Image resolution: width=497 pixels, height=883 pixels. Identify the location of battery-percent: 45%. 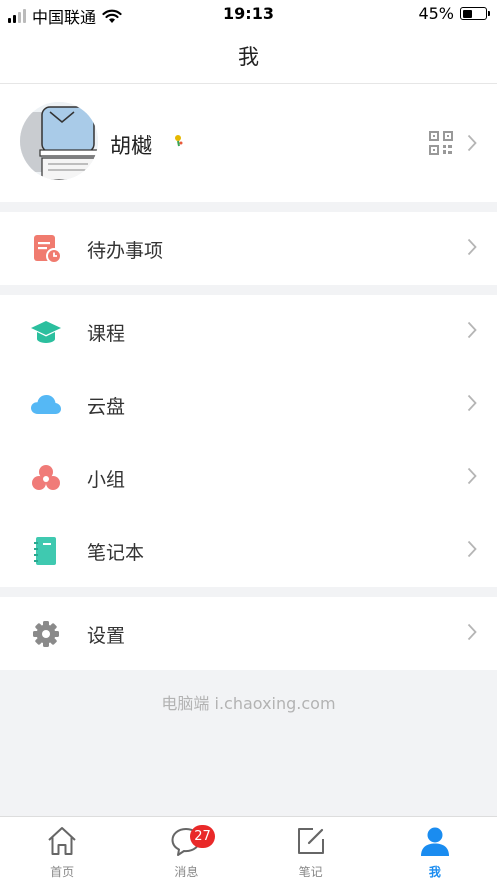
(436, 13).